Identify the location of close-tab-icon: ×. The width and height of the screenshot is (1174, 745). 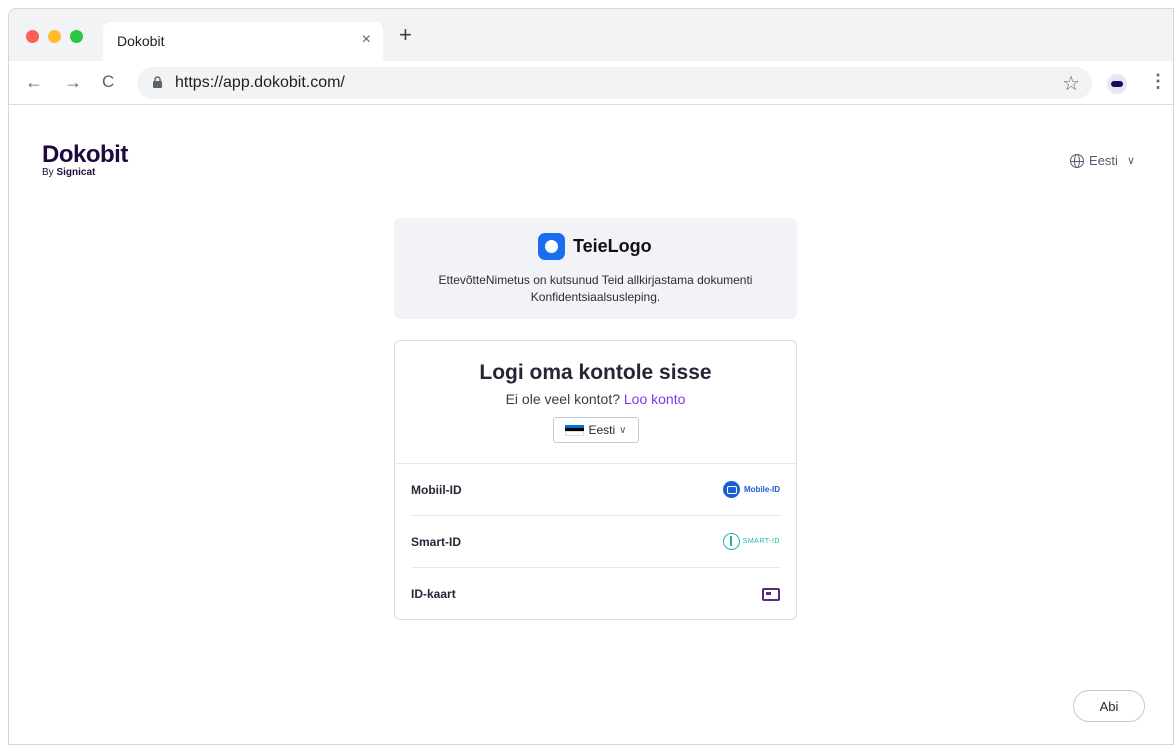
(366, 40).